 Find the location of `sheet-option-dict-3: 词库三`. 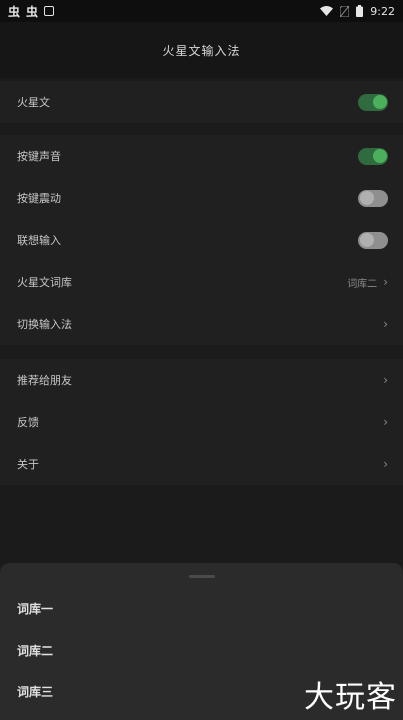

sheet-option-dict-3: 词库三 is located at coordinates (35, 691).